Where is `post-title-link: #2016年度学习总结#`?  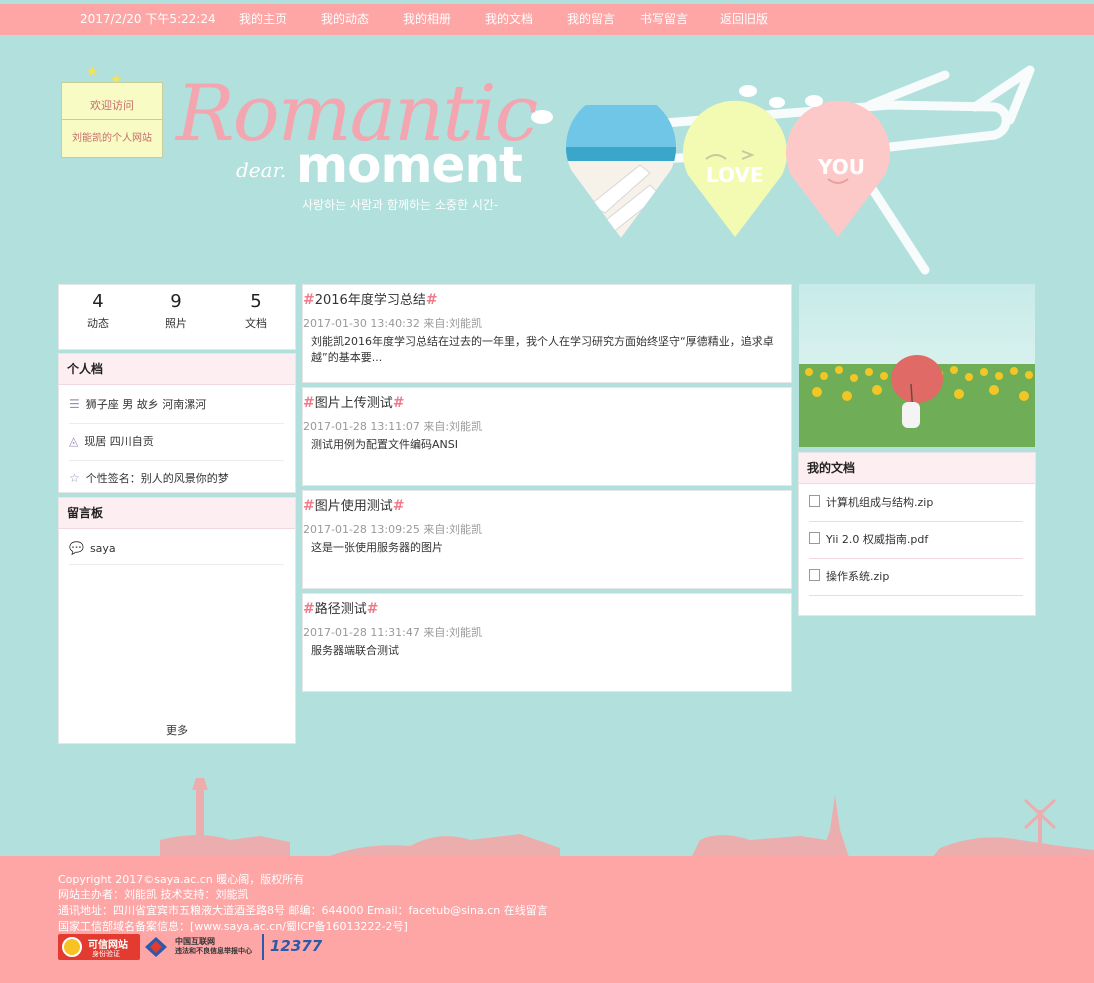
post-title-link: #2016年度学习总结# is located at coordinates (370, 298).